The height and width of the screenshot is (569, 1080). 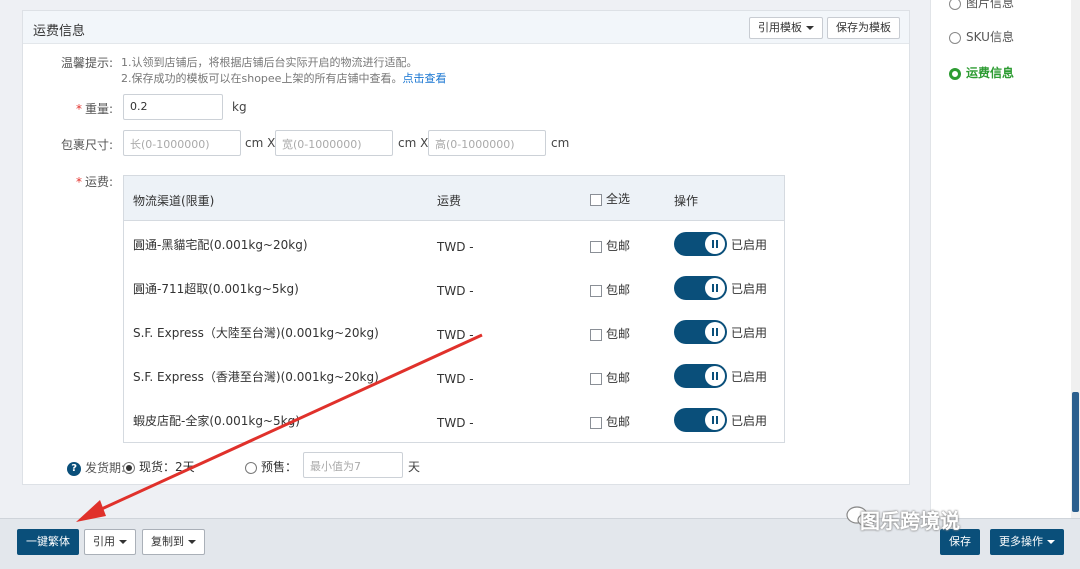 I want to click on tip-line-2-text: 2.保存成功的模板可以在shopee上架的所有店铺中查看。, so click(x=262, y=78).